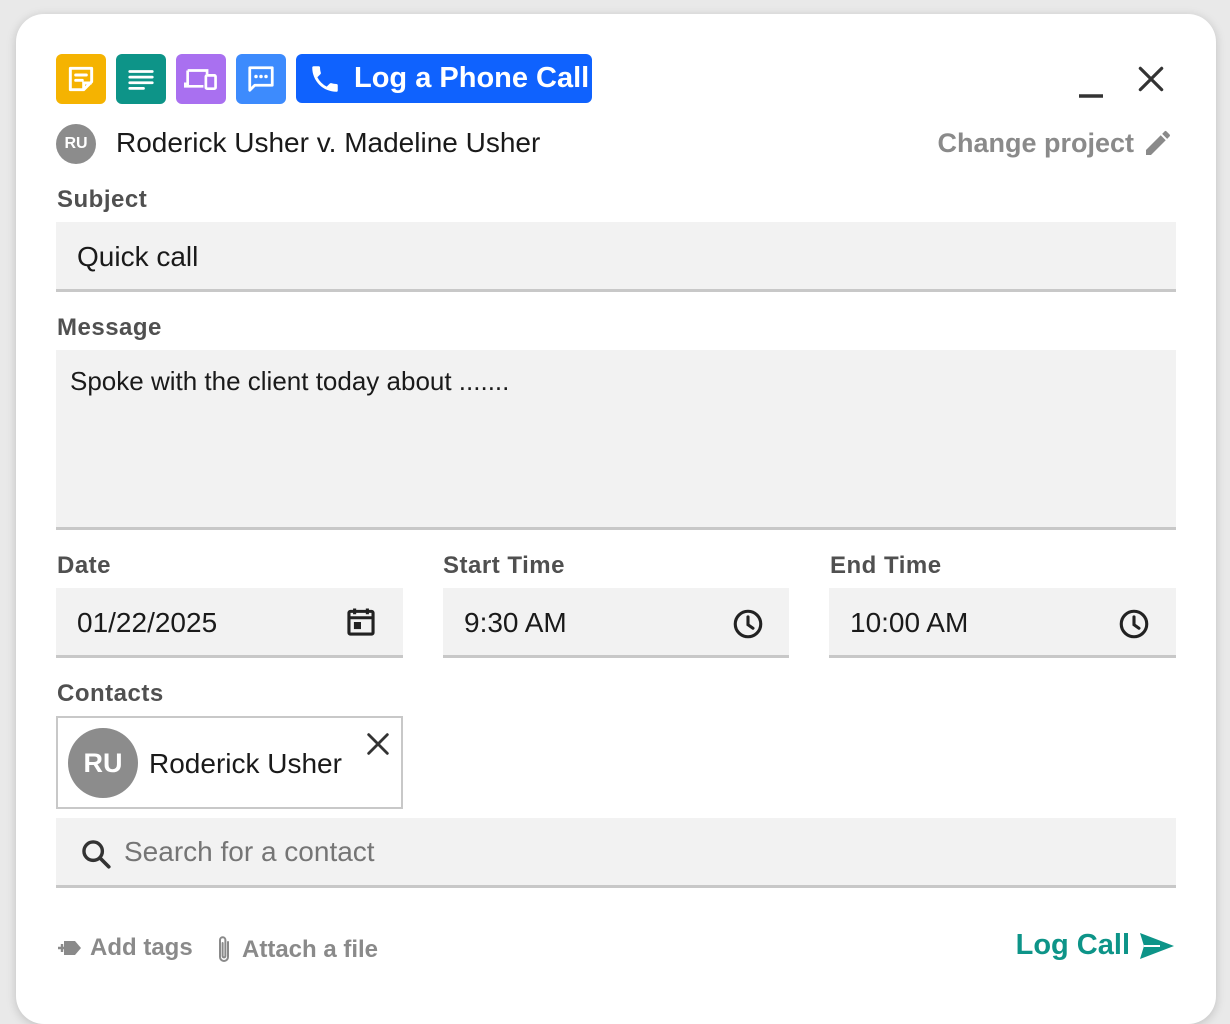  Describe the element at coordinates (110, 693) in the screenshot. I see `contacts-label: Contacts` at that location.